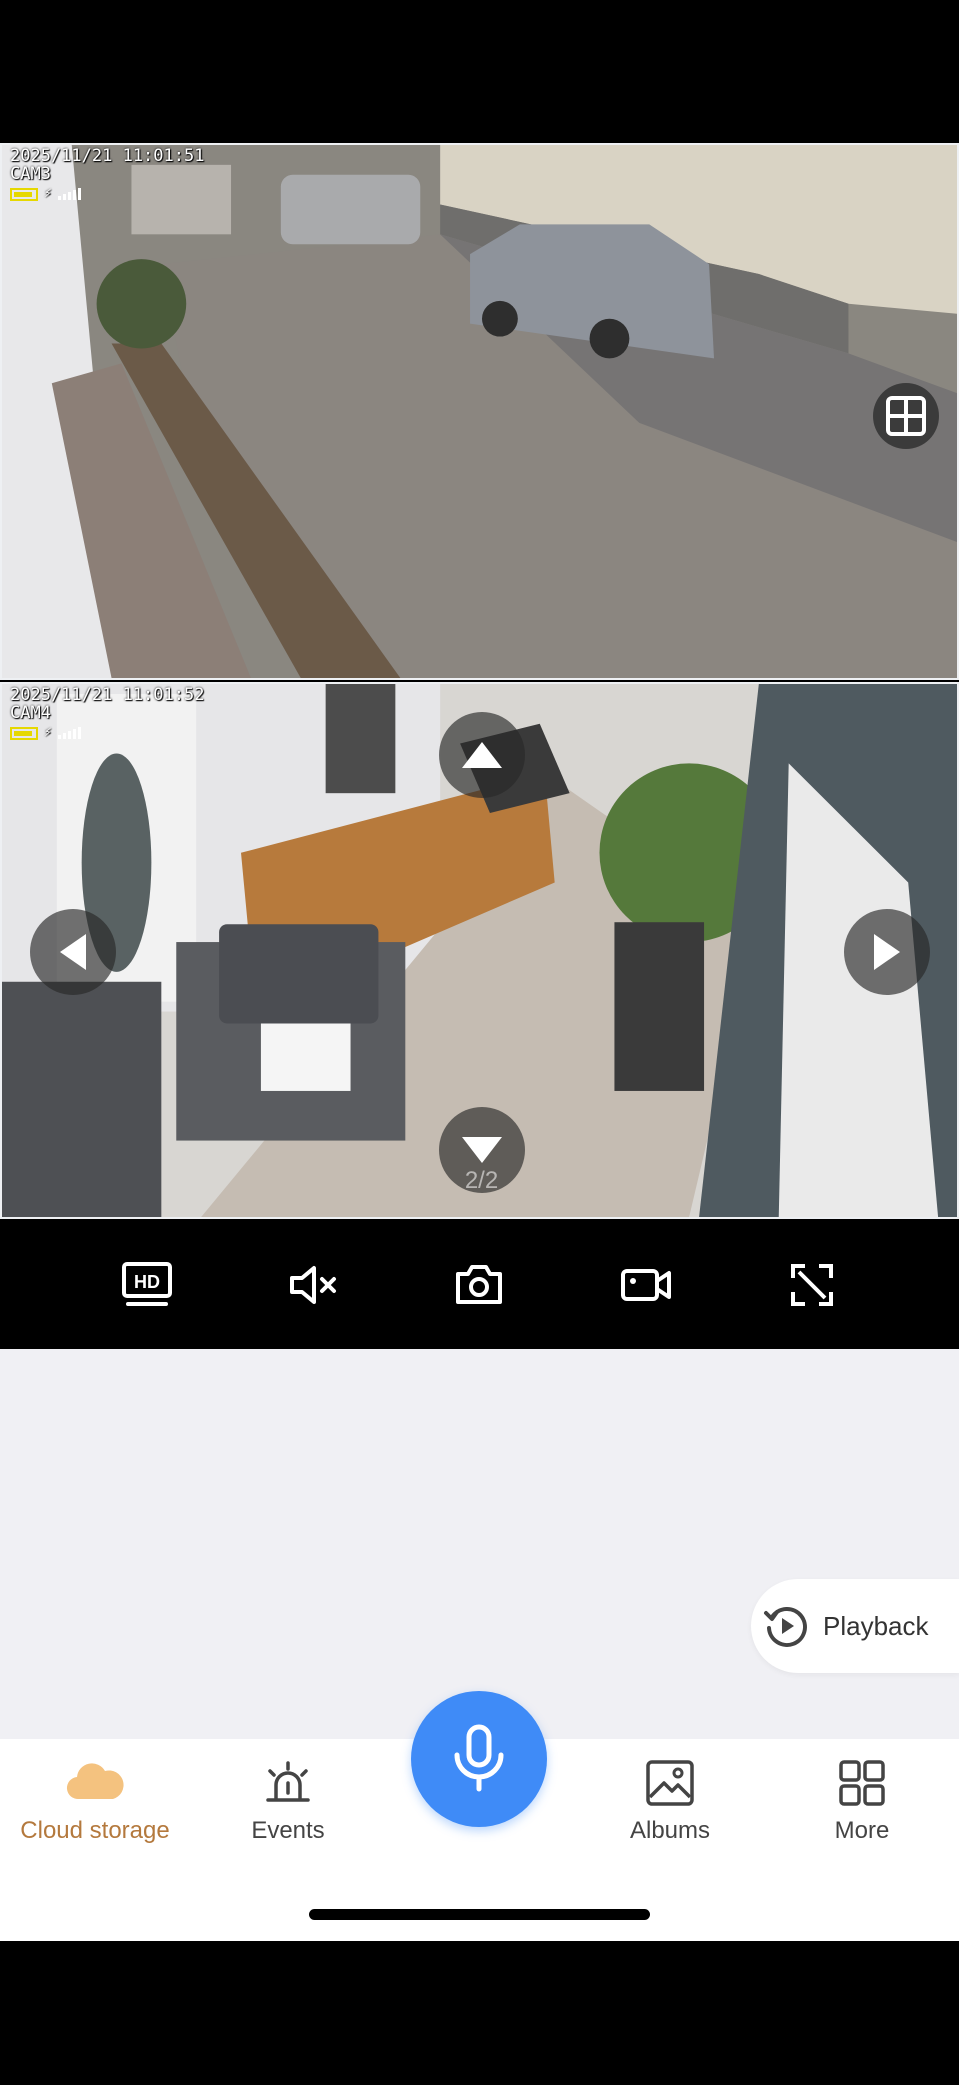 The height and width of the screenshot is (2085, 959). What do you see at coordinates (479, 2013) in the screenshot?
I see `bottom-safe-area` at bounding box center [479, 2013].